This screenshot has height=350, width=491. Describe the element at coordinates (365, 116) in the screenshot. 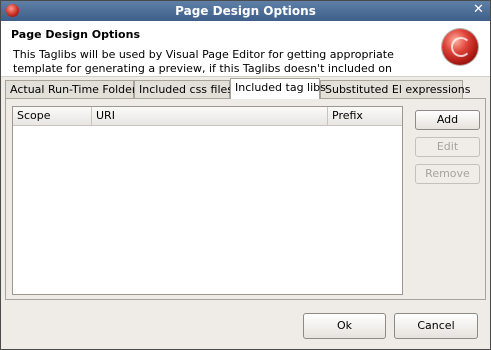

I see `column-header-prefix: Prefix` at that location.